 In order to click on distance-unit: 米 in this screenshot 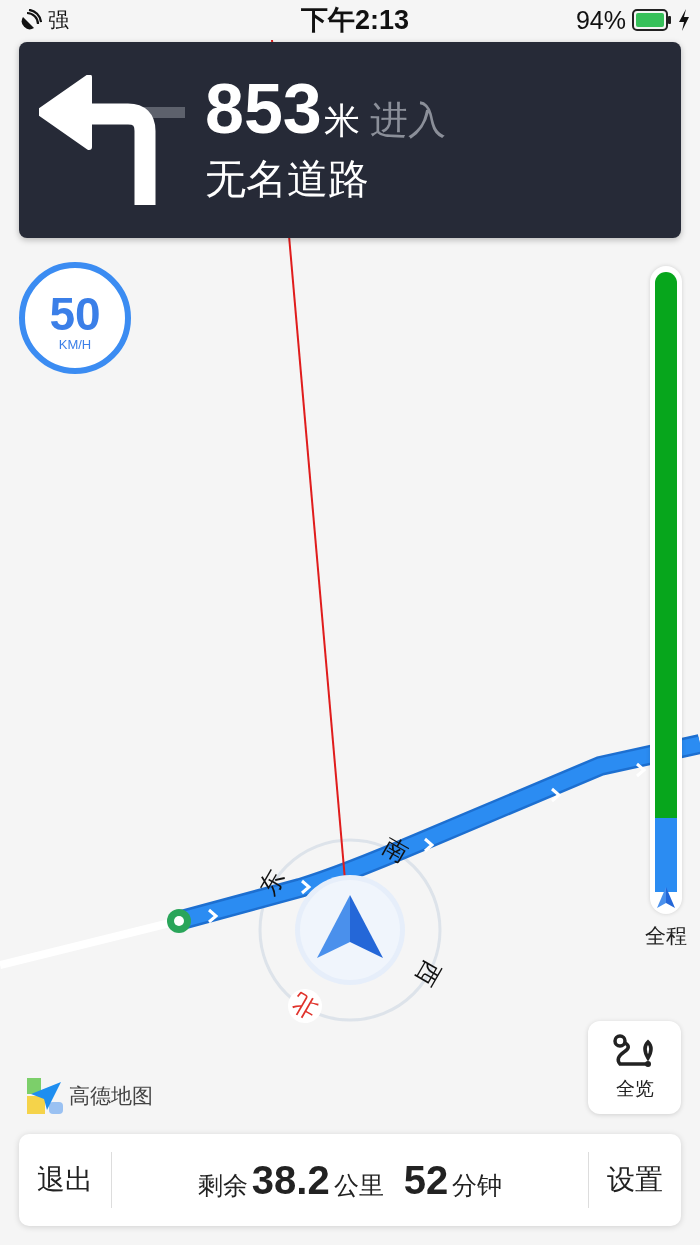, I will do `click(341, 120)`.